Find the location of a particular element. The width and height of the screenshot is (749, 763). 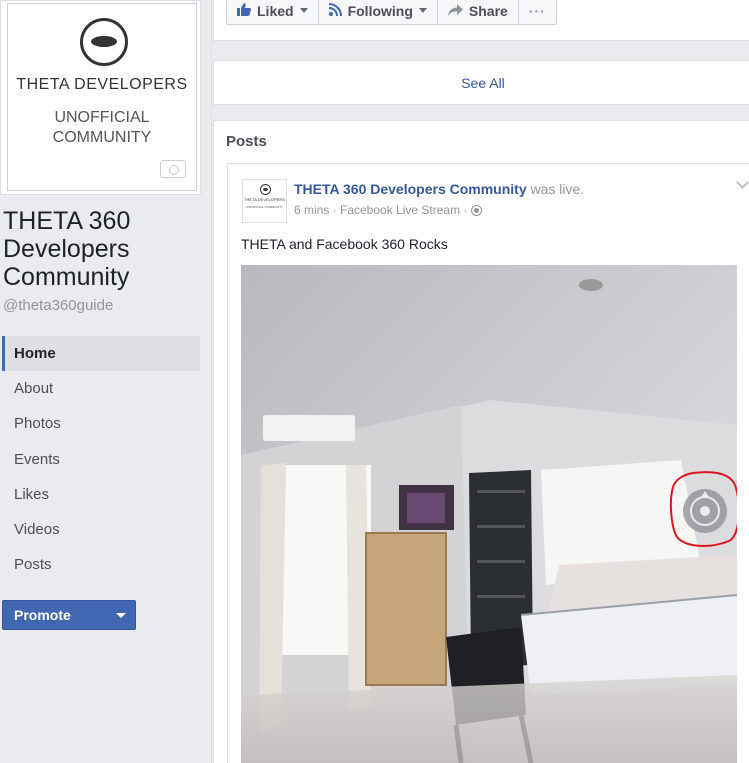

share-button: Share is located at coordinates (478, 12).